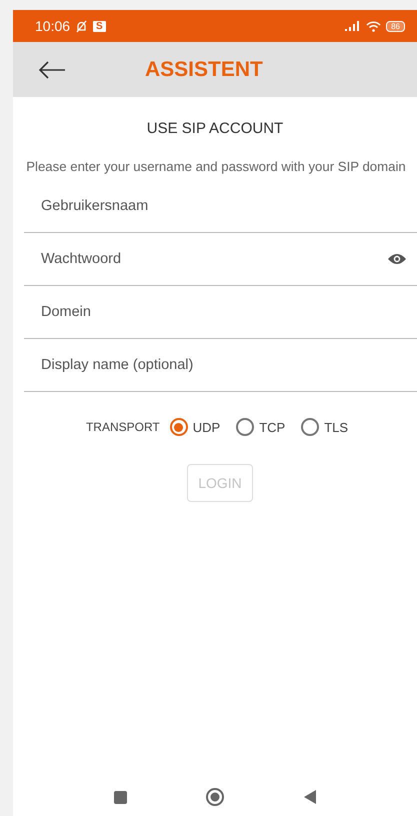 The height and width of the screenshot is (816, 417). What do you see at coordinates (52, 26) in the screenshot?
I see `status-time: 10:06` at bounding box center [52, 26].